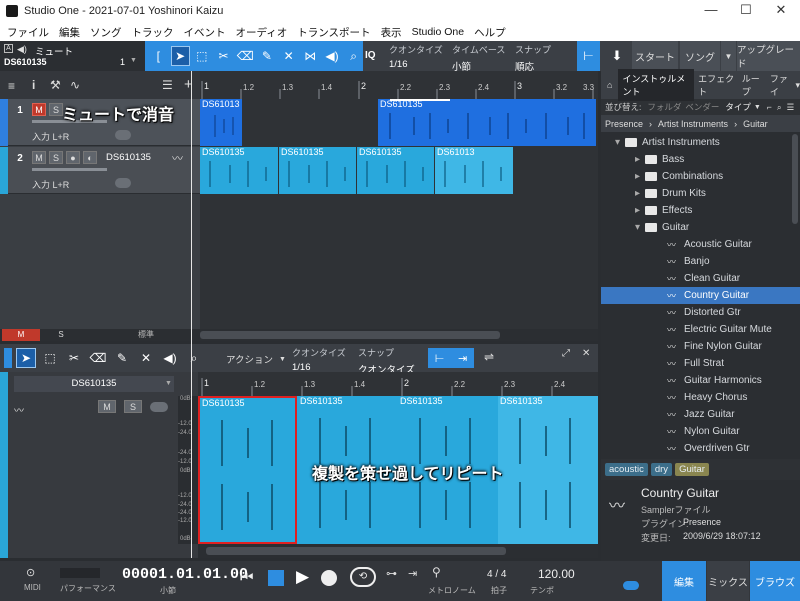  What do you see at coordinates (412, 573) in the screenshot?
I see `punch-icon: ⇥` at bounding box center [412, 573].